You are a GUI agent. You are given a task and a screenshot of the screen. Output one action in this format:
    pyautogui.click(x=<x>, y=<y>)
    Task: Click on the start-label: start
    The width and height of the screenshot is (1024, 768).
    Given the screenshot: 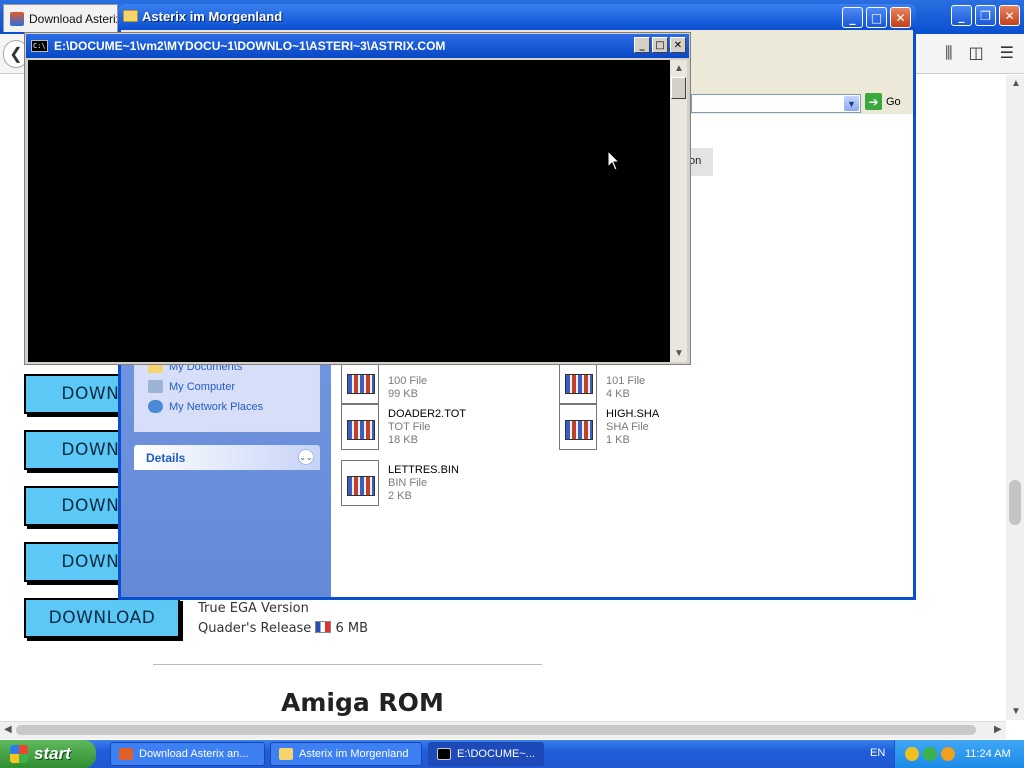 What is the action you would take?
    pyautogui.click(x=52, y=753)
    